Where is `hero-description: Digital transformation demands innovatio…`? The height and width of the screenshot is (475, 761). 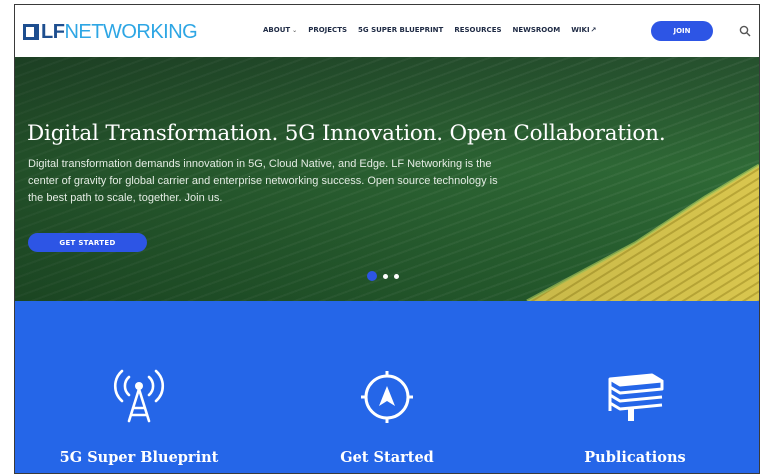
hero-description: Digital transformation demands innovatio… is located at coordinates (263, 181).